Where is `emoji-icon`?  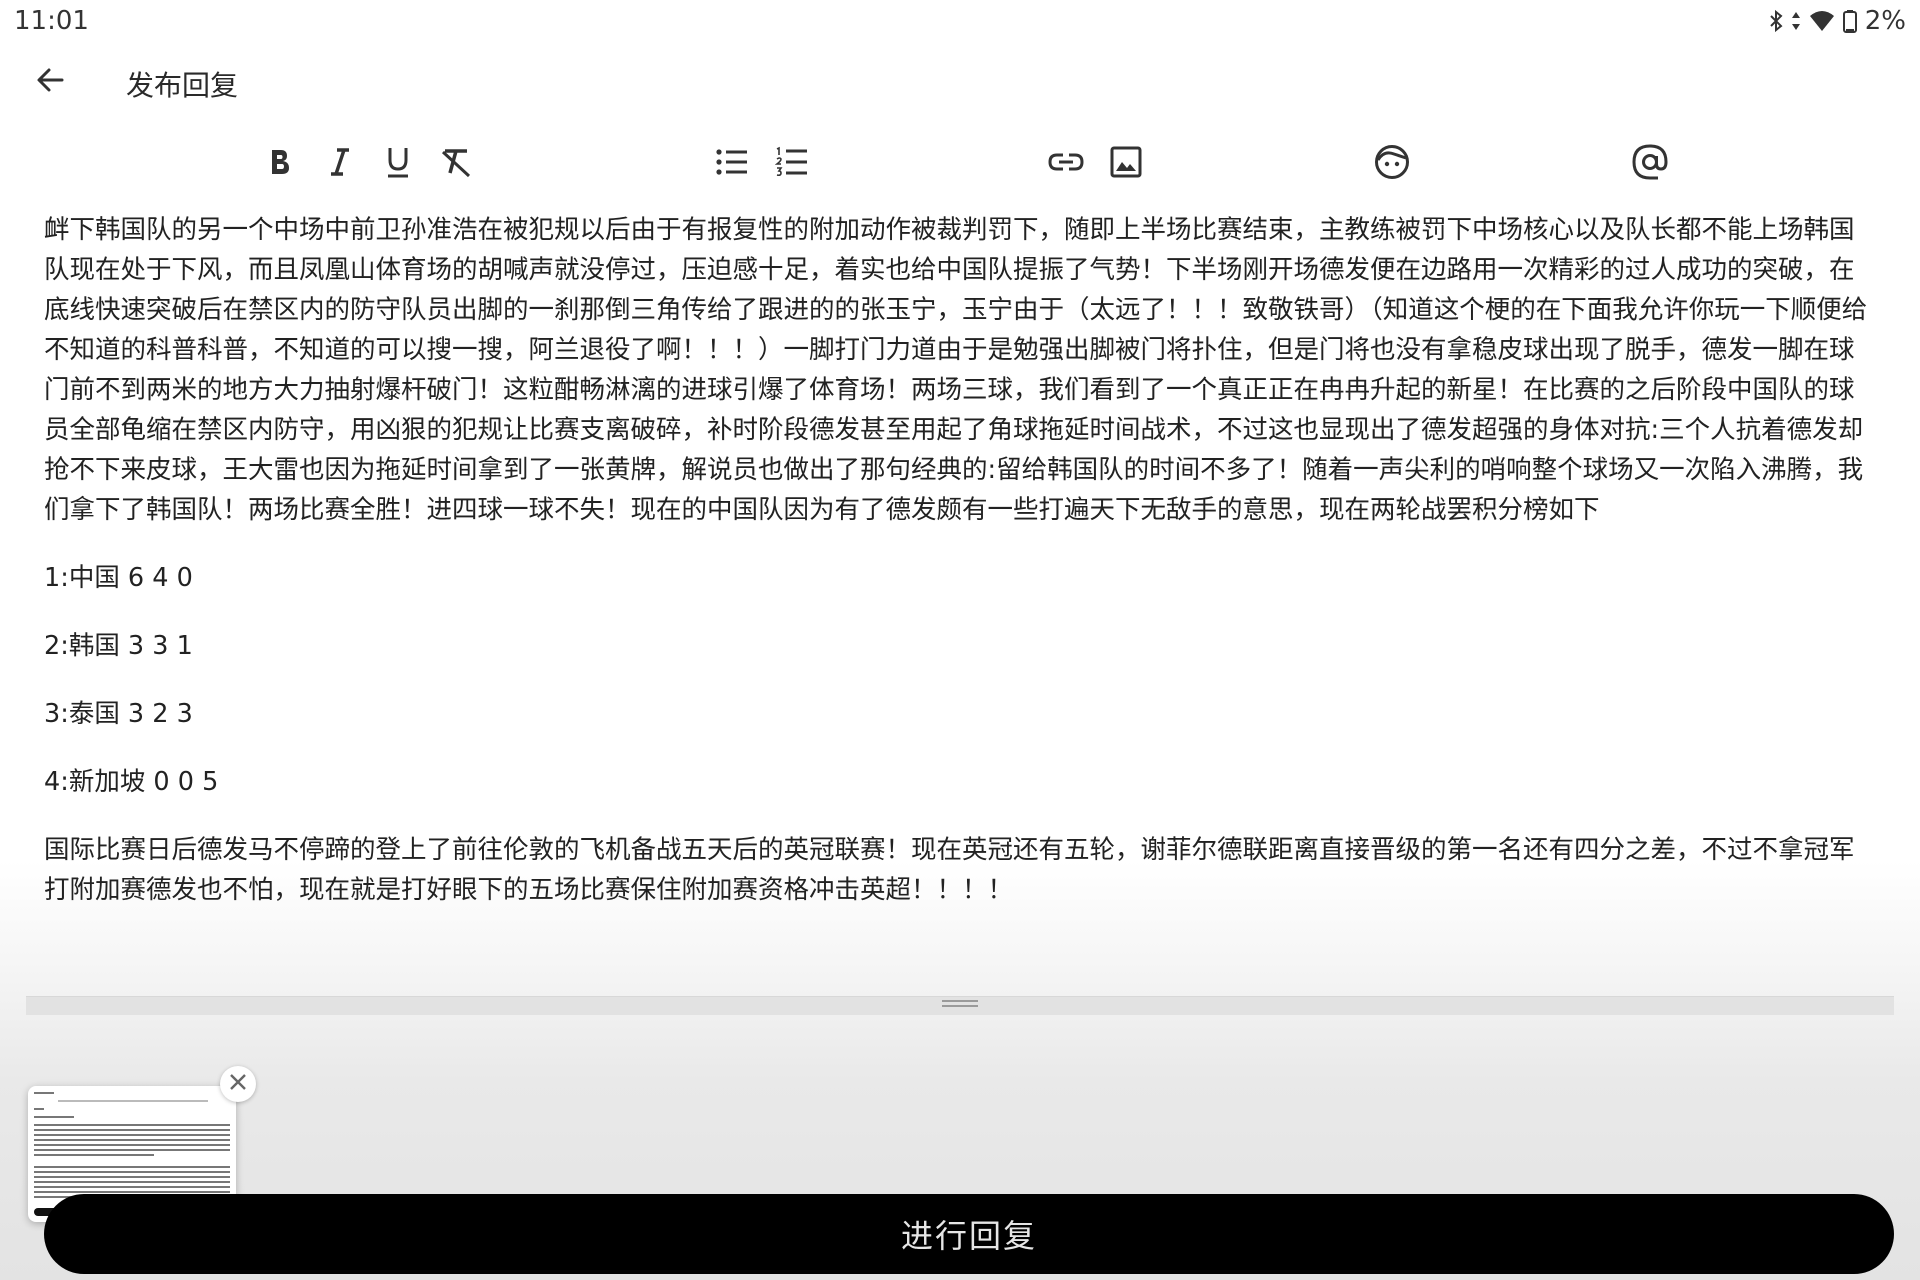 emoji-icon is located at coordinates (1392, 162).